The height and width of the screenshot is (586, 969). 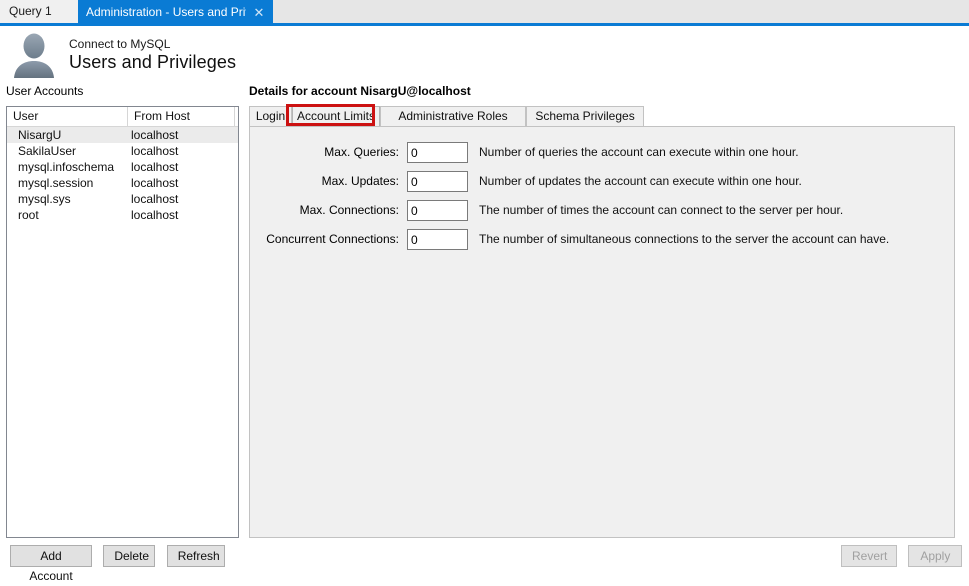 I want to click on cell-user: mysql.infoschema, so click(x=66, y=167).